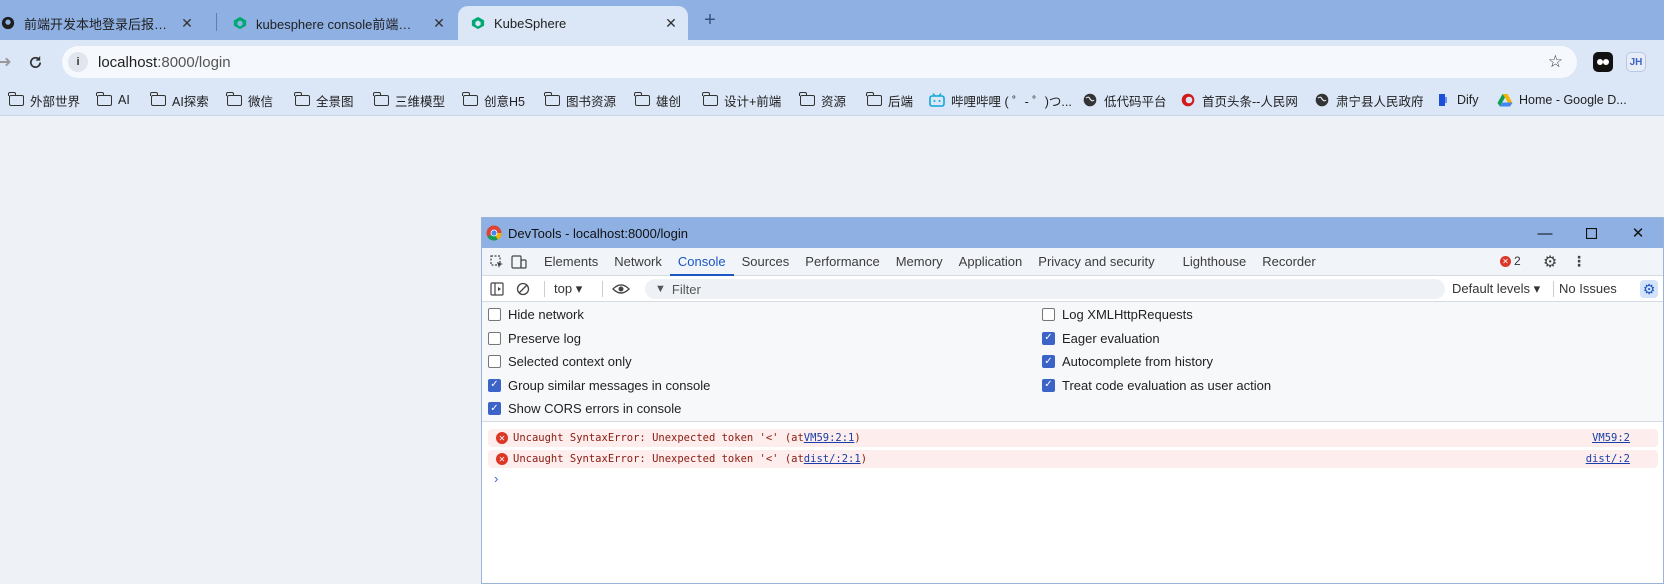  Describe the element at coordinates (1457, 100) in the screenshot. I see `bookmark-item: Dify` at that location.